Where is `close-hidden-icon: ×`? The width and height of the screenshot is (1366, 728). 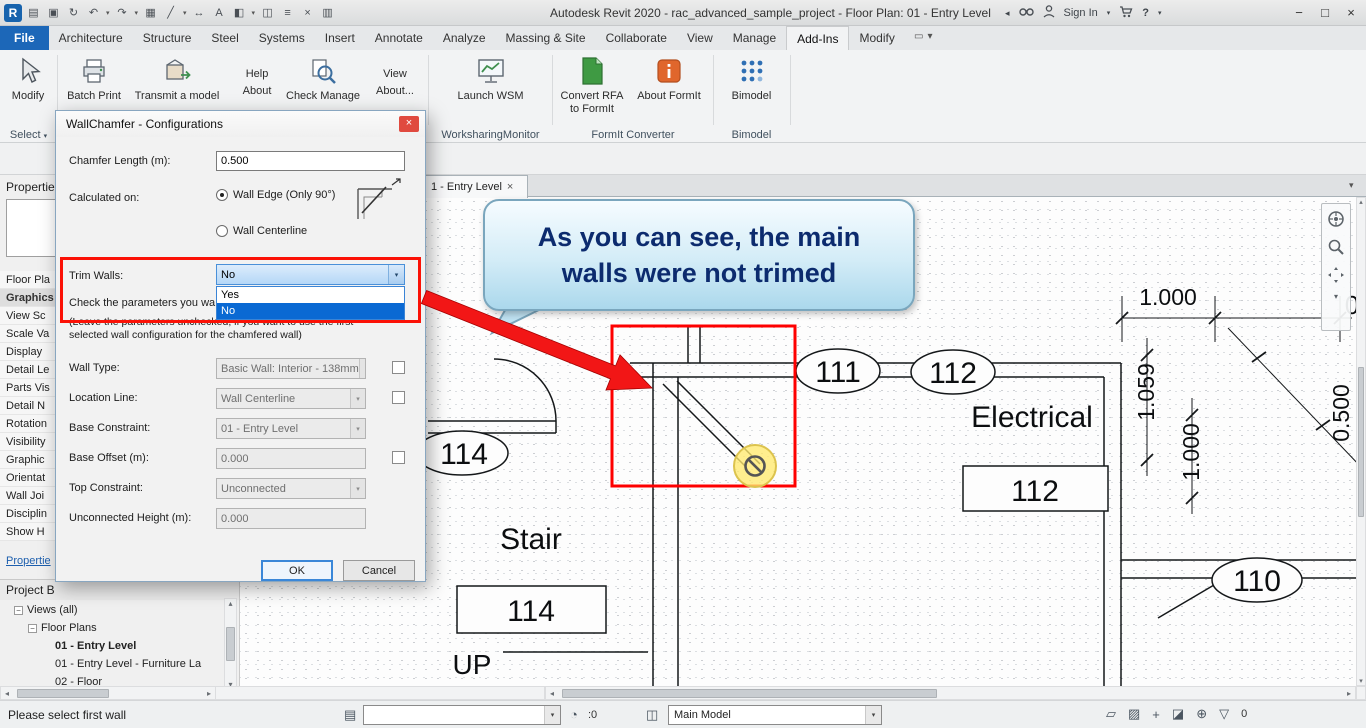 close-hidden-icon: × is located at coordinates (307, 12).